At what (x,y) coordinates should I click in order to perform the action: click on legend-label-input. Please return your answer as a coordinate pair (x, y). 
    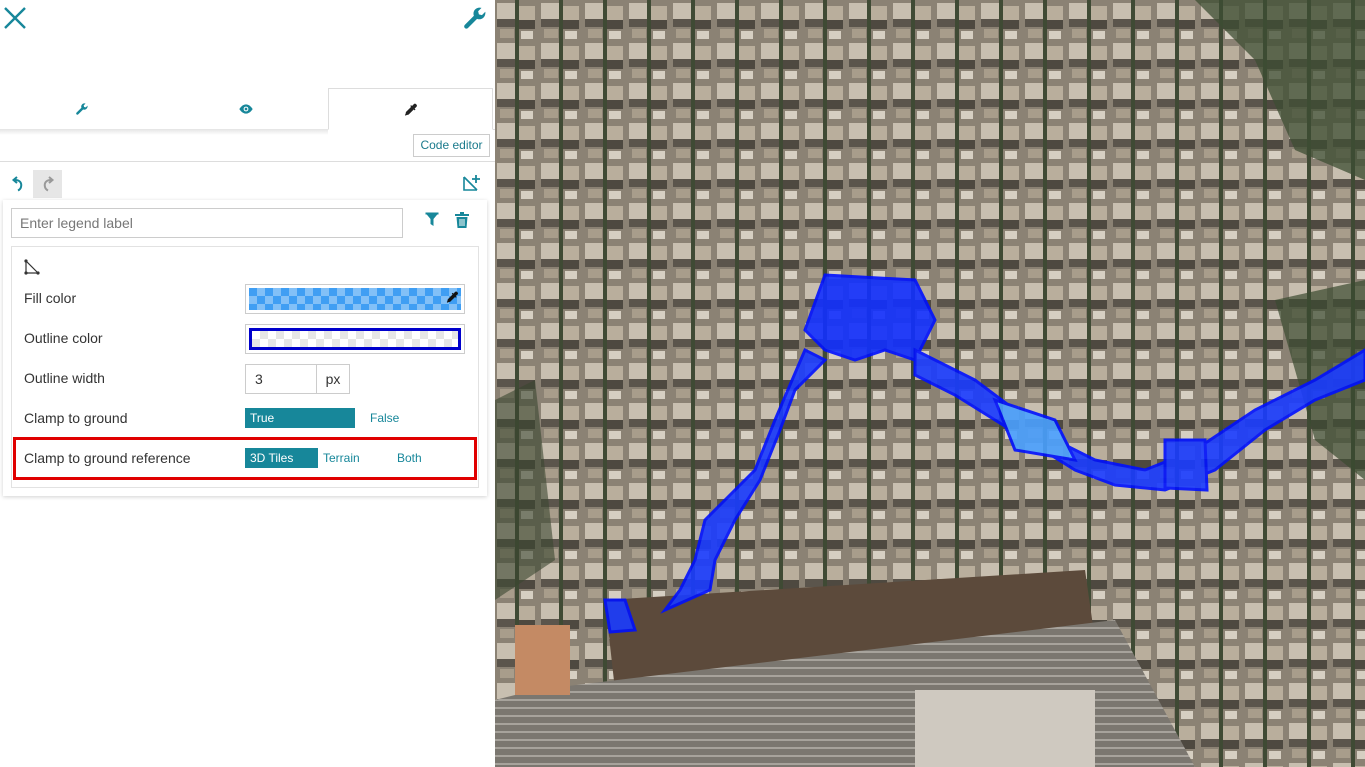
    Looking at the image, I should click on (207, 223).